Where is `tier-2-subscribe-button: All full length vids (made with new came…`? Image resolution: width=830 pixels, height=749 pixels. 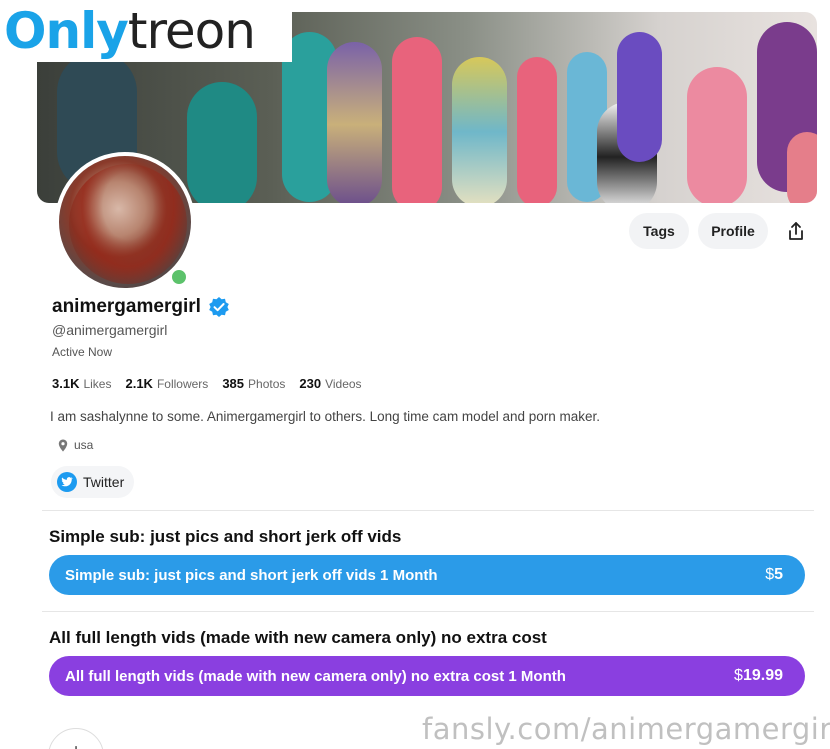 tier-2-subscribe-button: All full length vids (made with new came… is located at coordinates (427, 676).